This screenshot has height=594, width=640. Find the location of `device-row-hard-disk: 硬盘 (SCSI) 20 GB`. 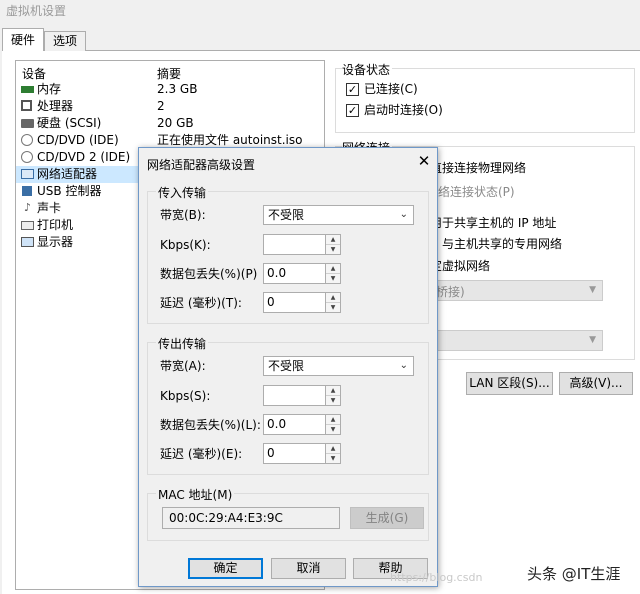

device-row-hard-disk: 硬盘 (SCSI) 20 GB is located at coordinates (171, 123).